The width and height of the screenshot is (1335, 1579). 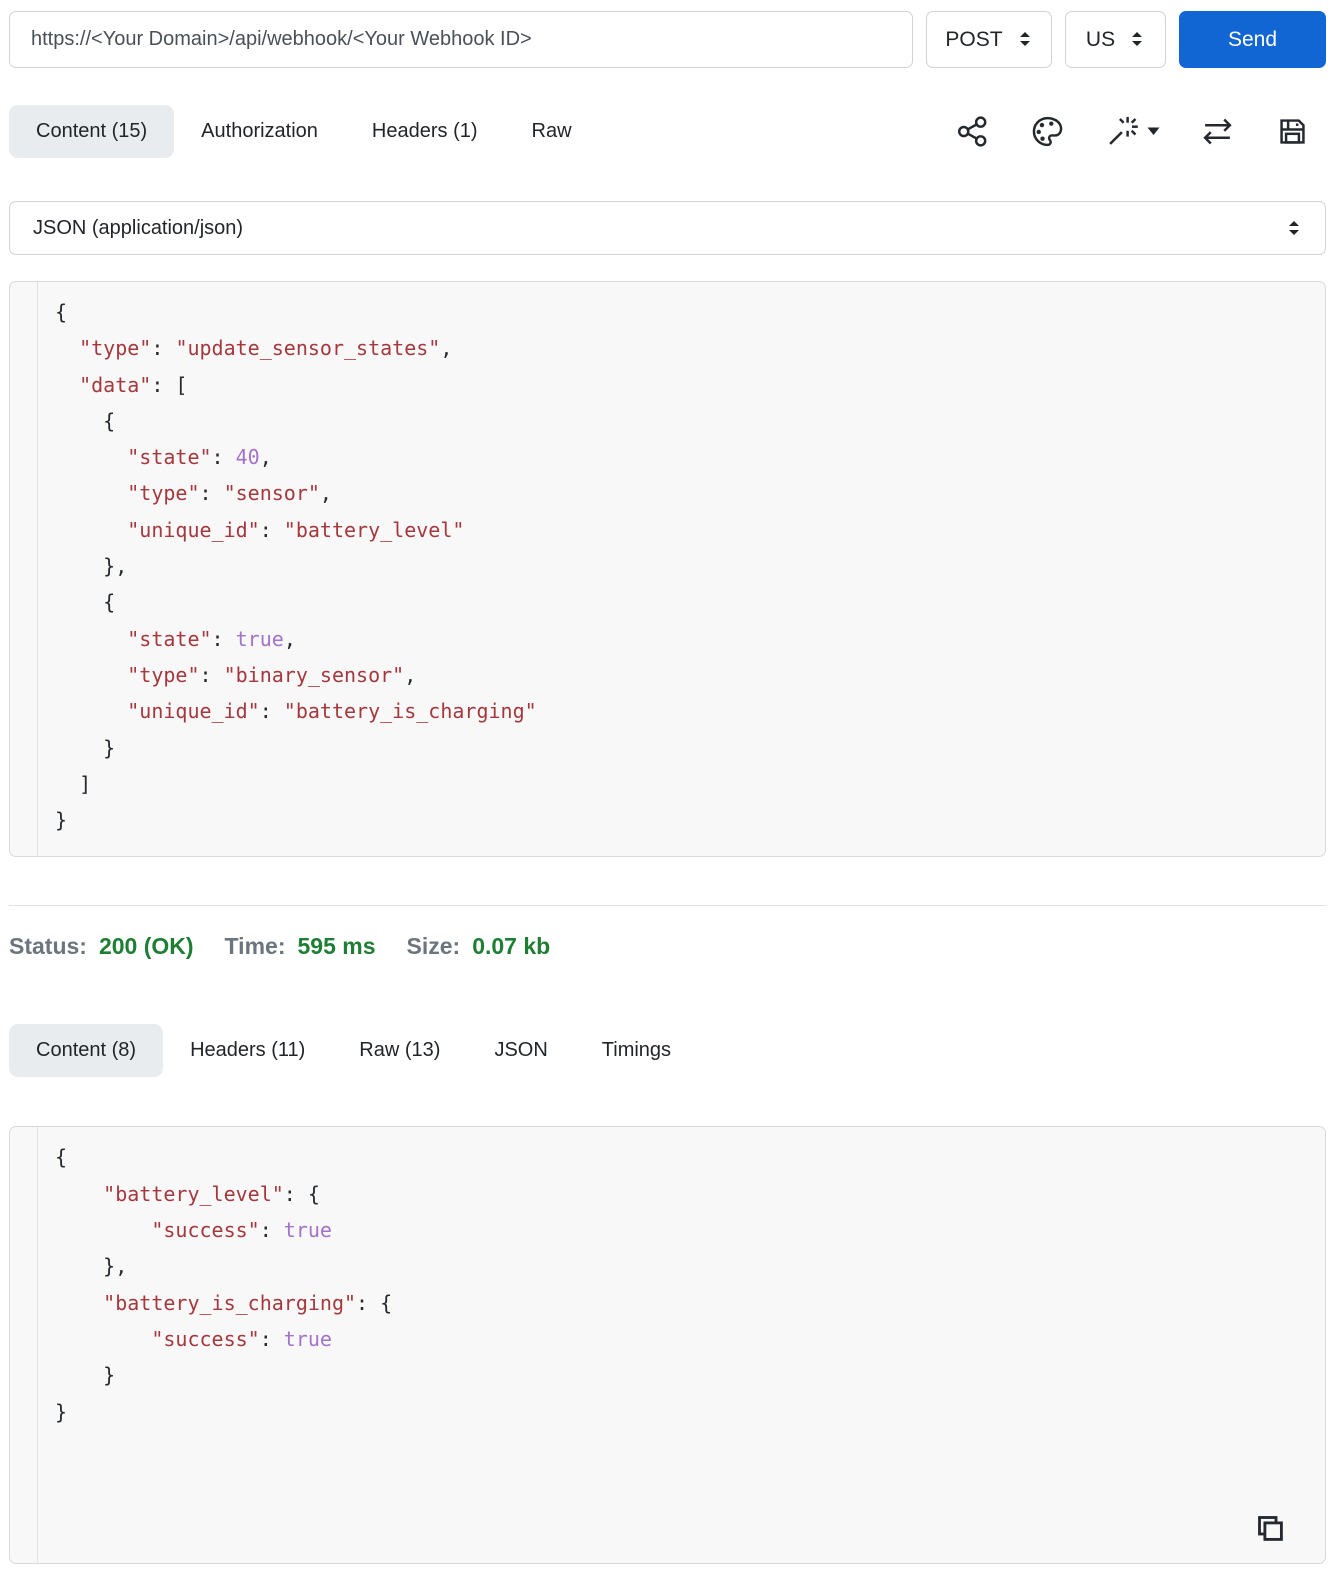 What do you see at coordinates (259, 131) in the screenshot?
I see `tab-authorization: Authorization` at bounding box center [259, 131].